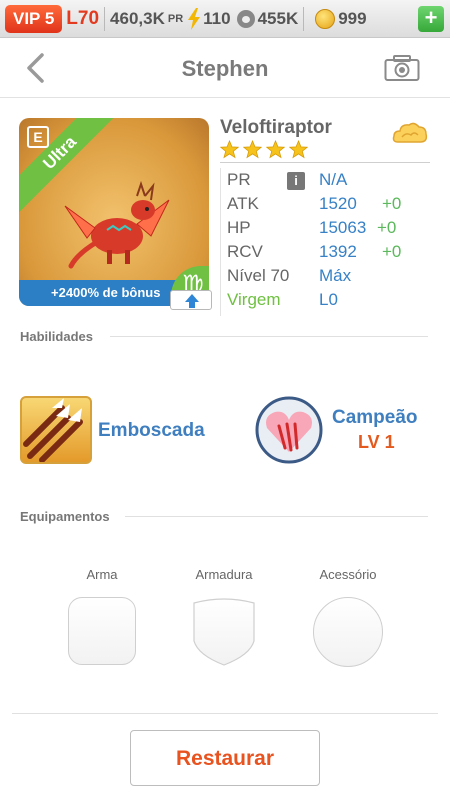 Image resolution: width=450 pixels, height=800 pixels. Describe the element at coordinates (65, 516) in the screenshot. I see `equipment-heading: Equipamentos` at that location.